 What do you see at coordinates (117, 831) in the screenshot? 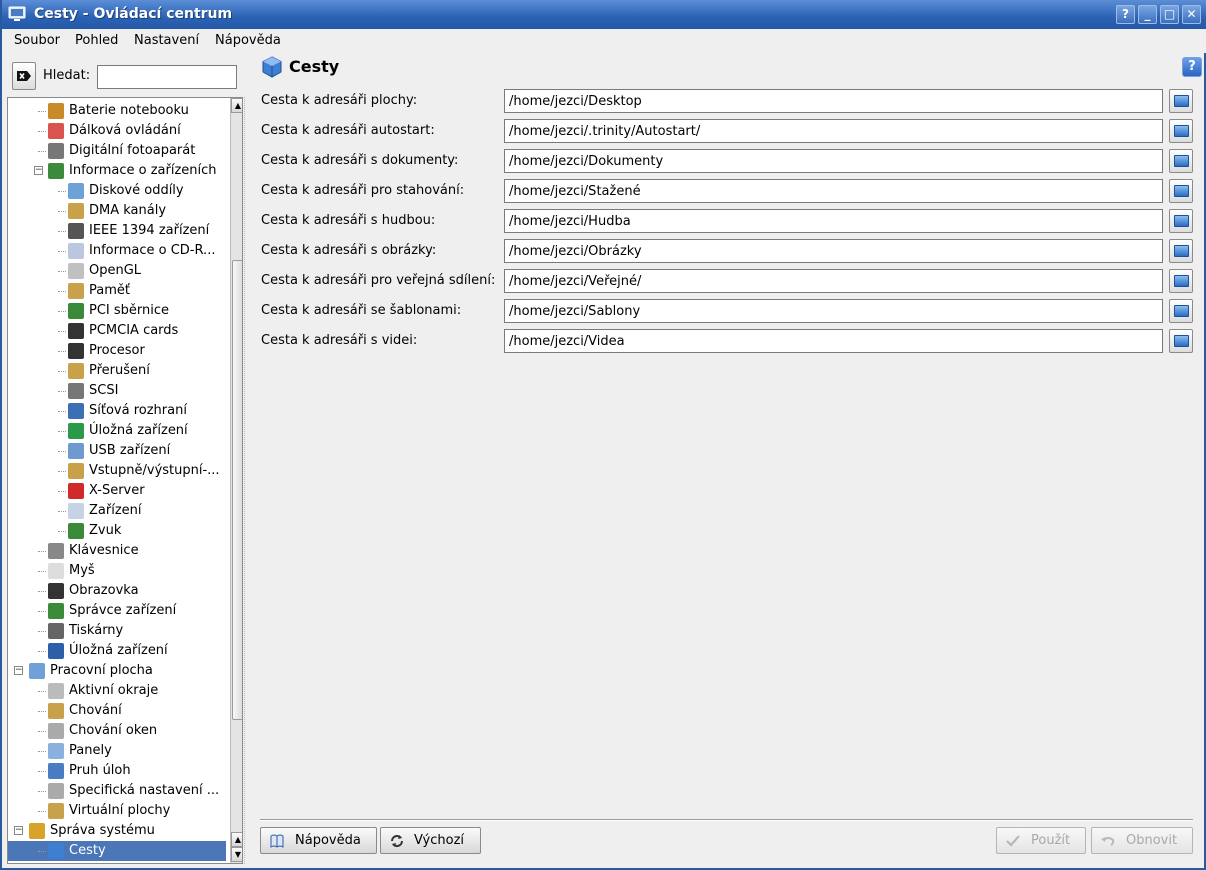
I see `tree-item: − Správa systému` at bounding box center [117, 831].